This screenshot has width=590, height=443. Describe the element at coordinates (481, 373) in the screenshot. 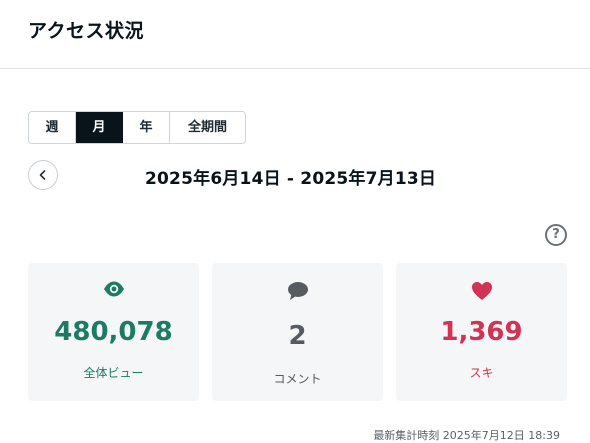

I see `likes-label: スキ` at that location.